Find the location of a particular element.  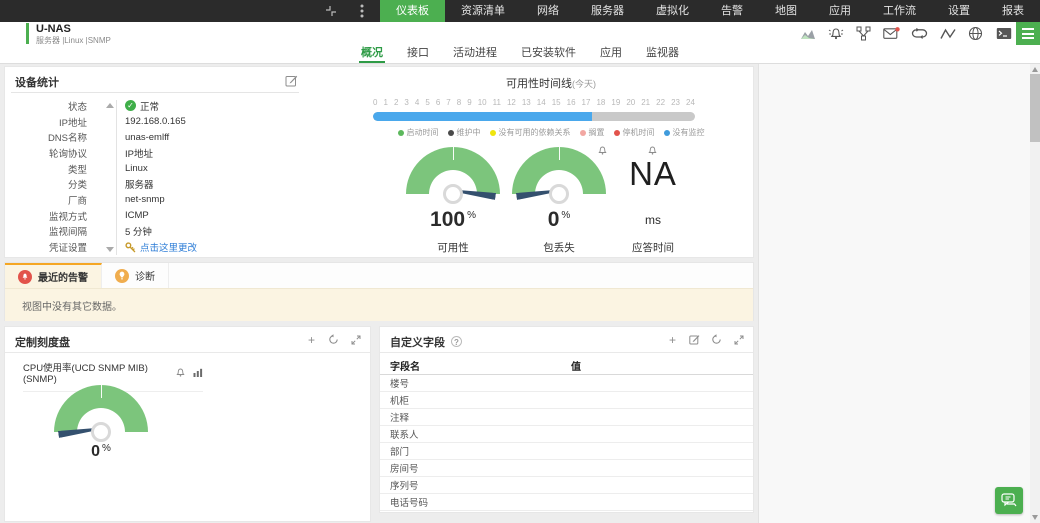

scrollbar-thumb is located at coordinates (1035, 108).